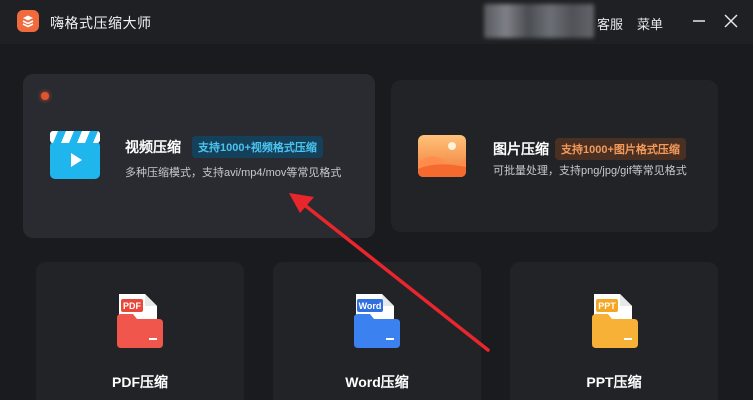  What do you see at coordinates (376, 22) in the screenshot?
I see `title-bar: 嗨格式压缩大师 客服 菜单` at bounding box center [376, 22].